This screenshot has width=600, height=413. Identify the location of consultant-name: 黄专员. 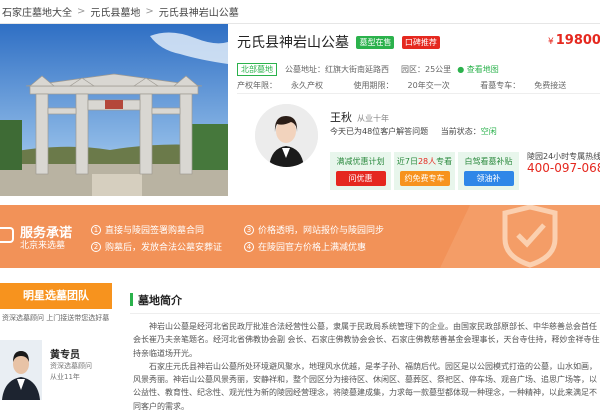
(65, 355).